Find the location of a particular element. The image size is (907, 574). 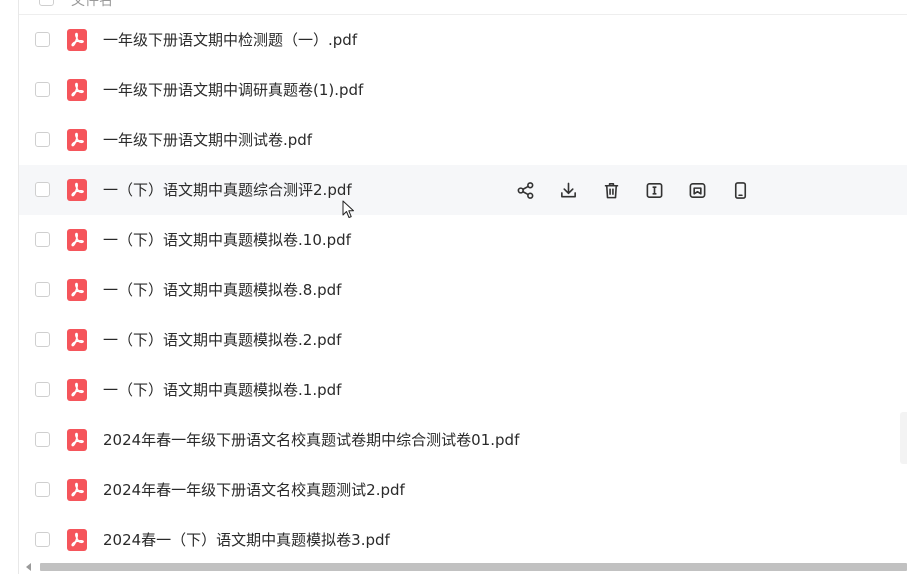

delete-button is located at coordinates (611, 190).